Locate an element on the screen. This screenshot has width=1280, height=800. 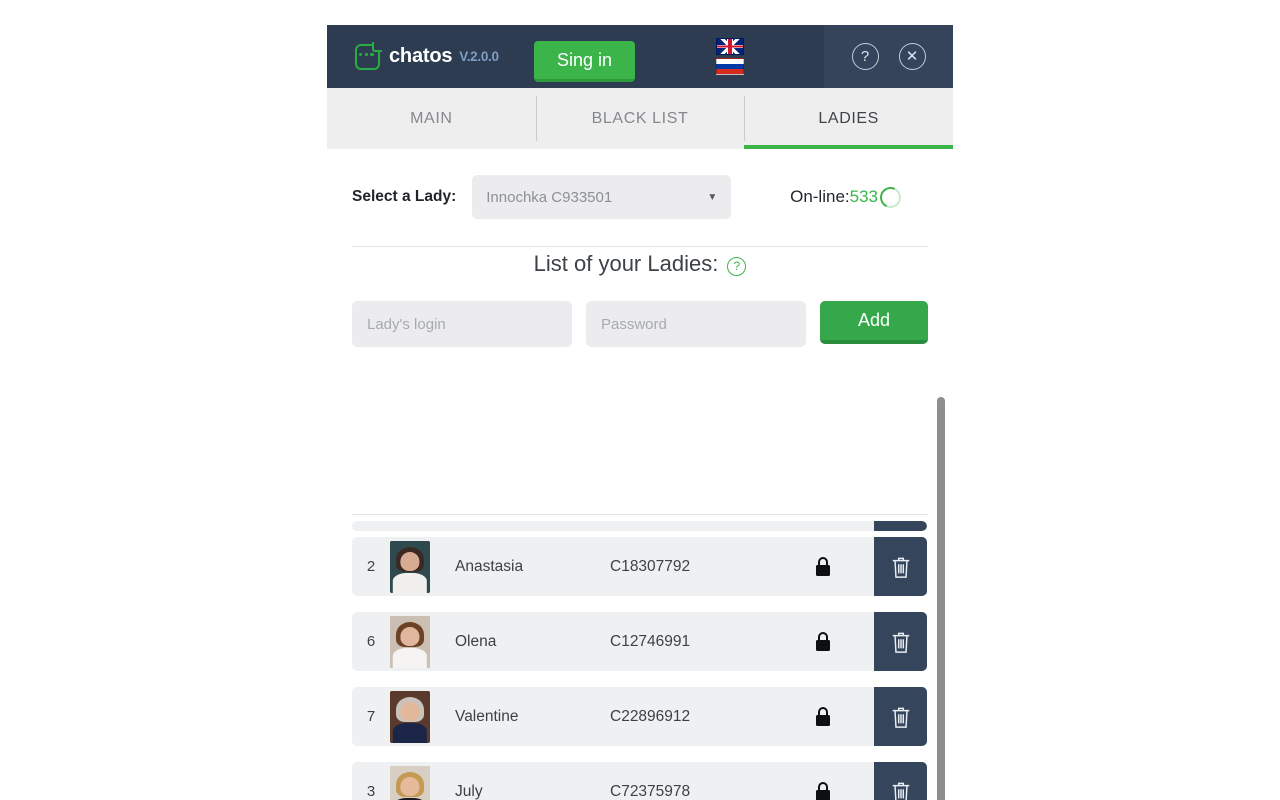
select-lady-dropdown: Innochka C933501 ▼ is located at coordinates (602, 197).